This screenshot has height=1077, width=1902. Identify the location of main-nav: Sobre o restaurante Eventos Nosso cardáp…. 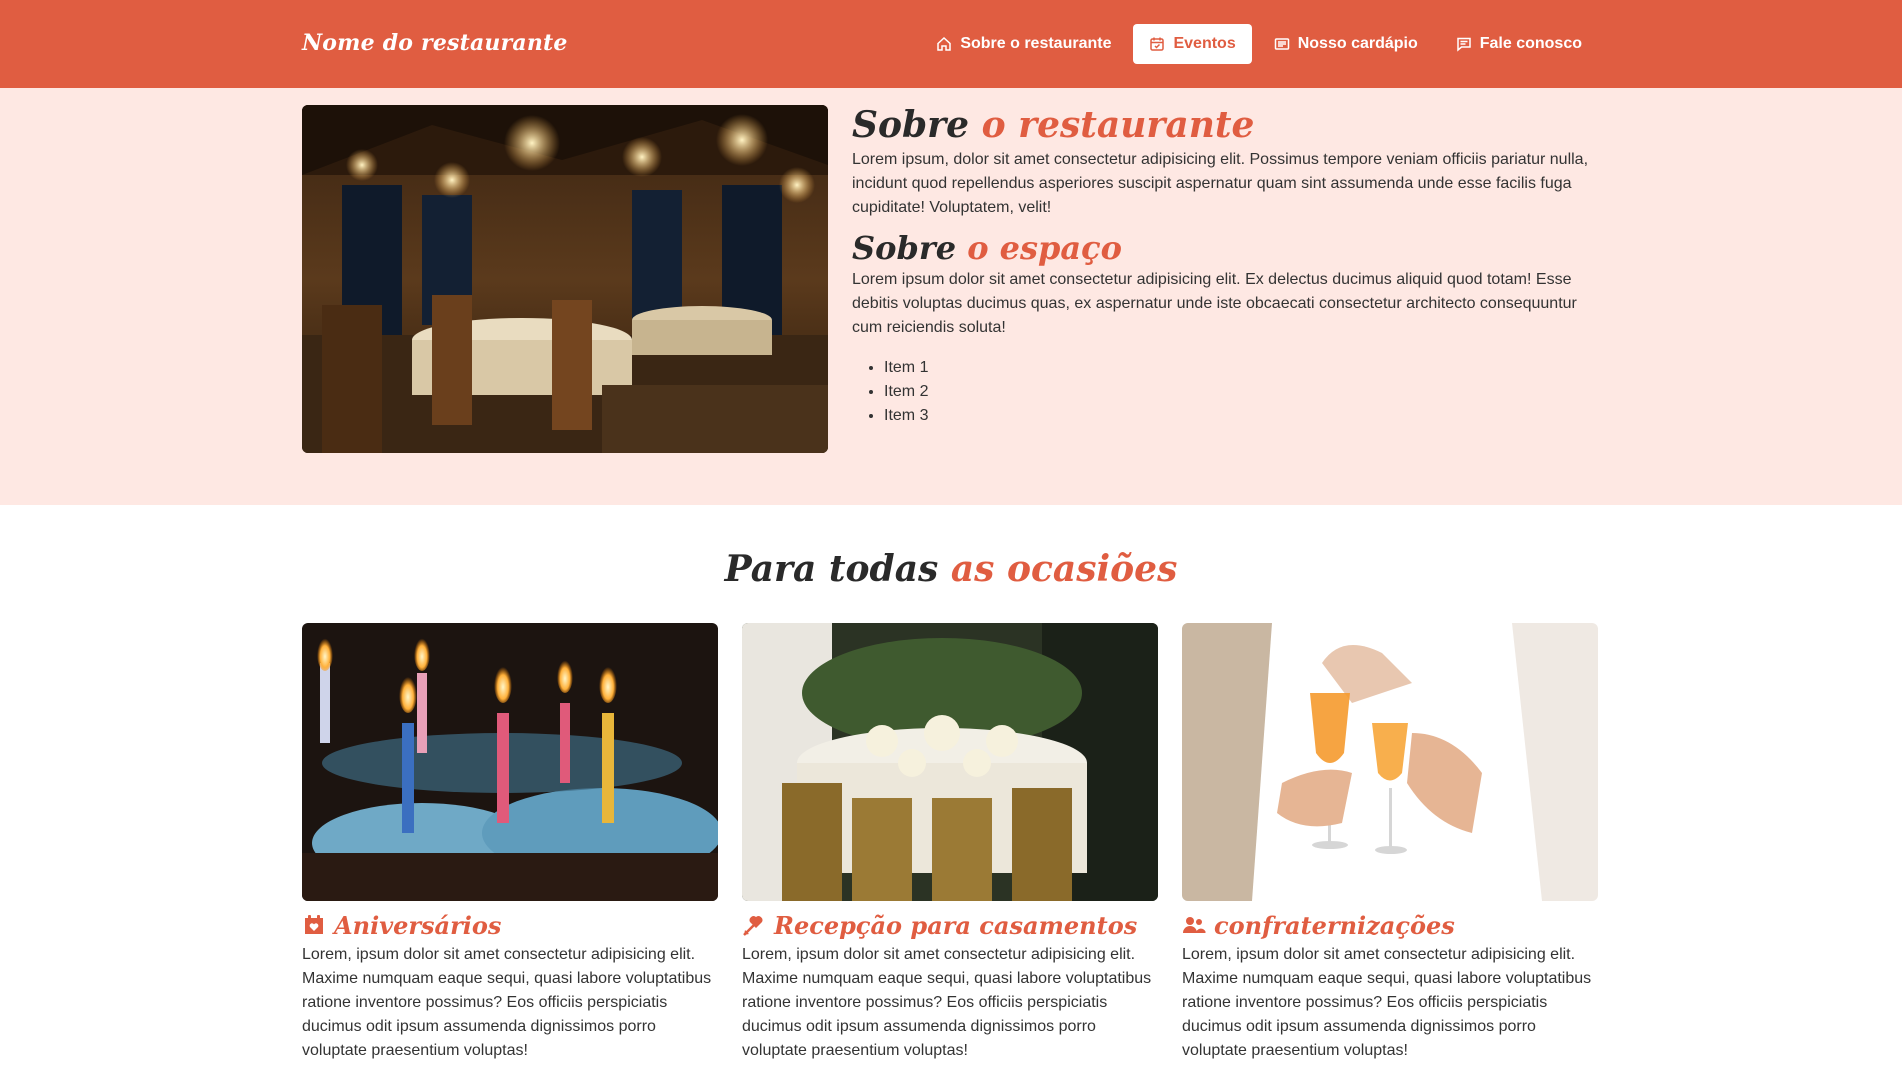
(1259, 44).